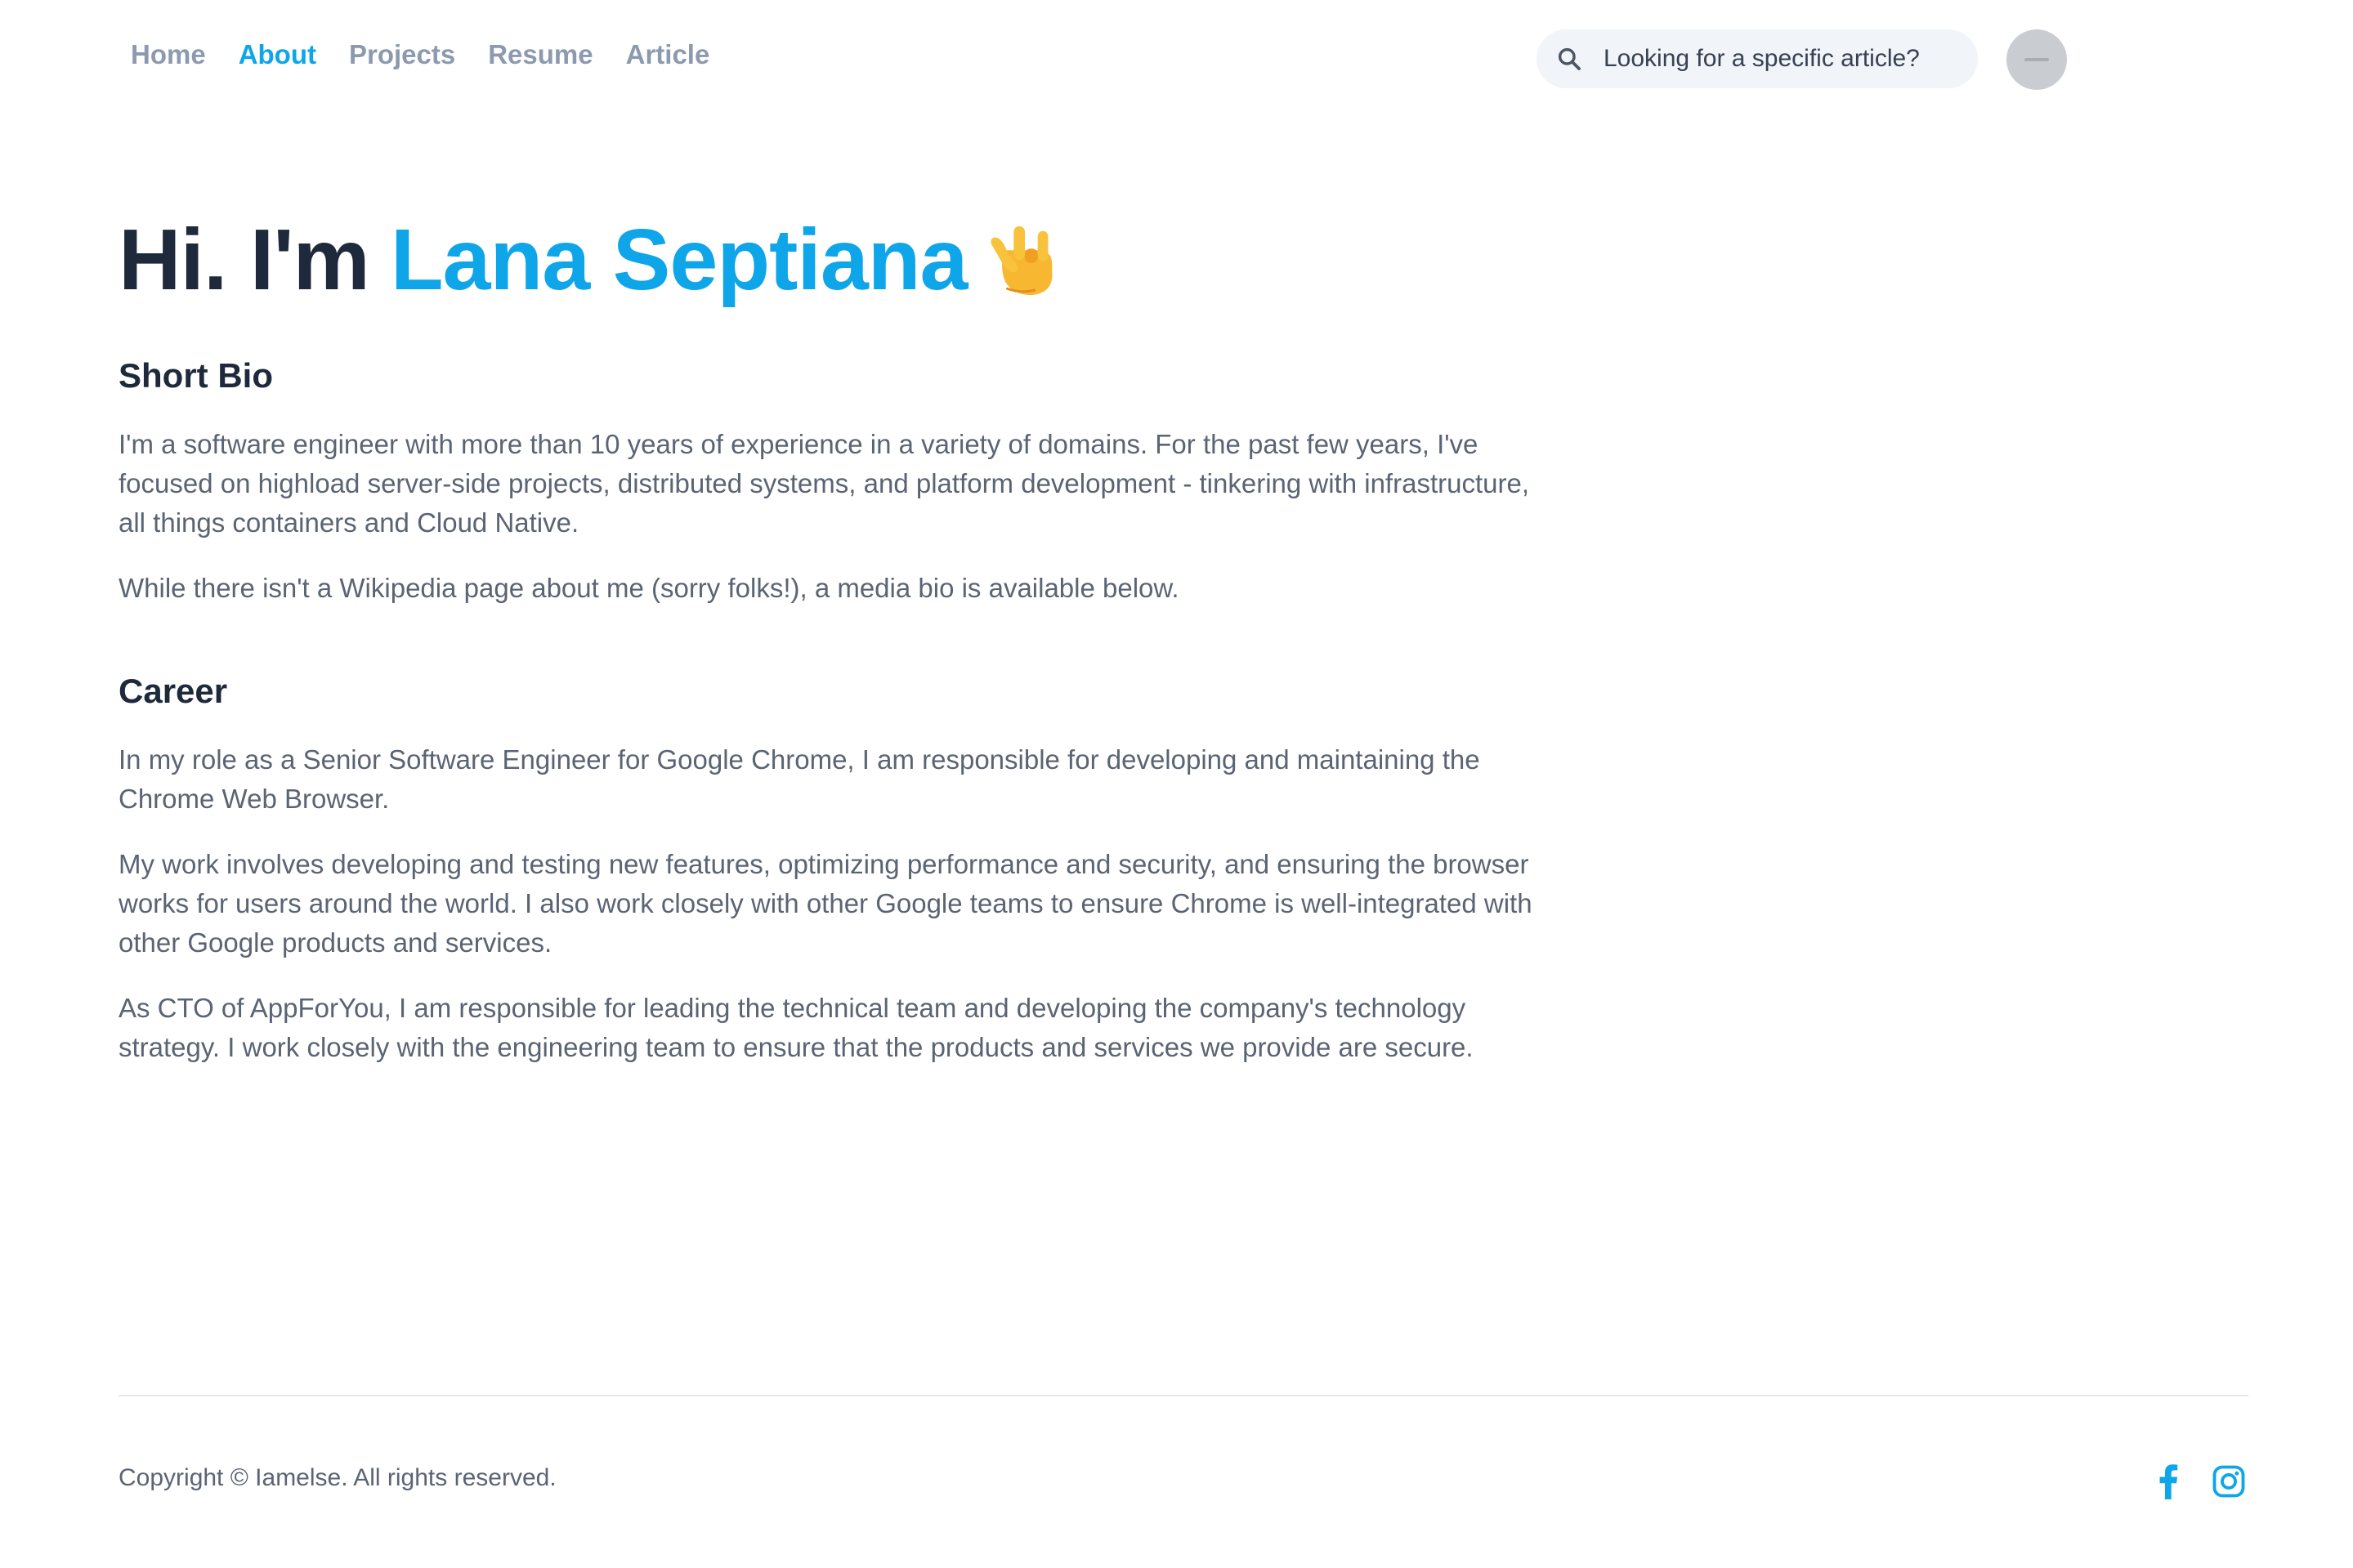 This screenshot has height=1568, width=2353. I want to click on rock-on-hand-icon, so click(1022, 261).